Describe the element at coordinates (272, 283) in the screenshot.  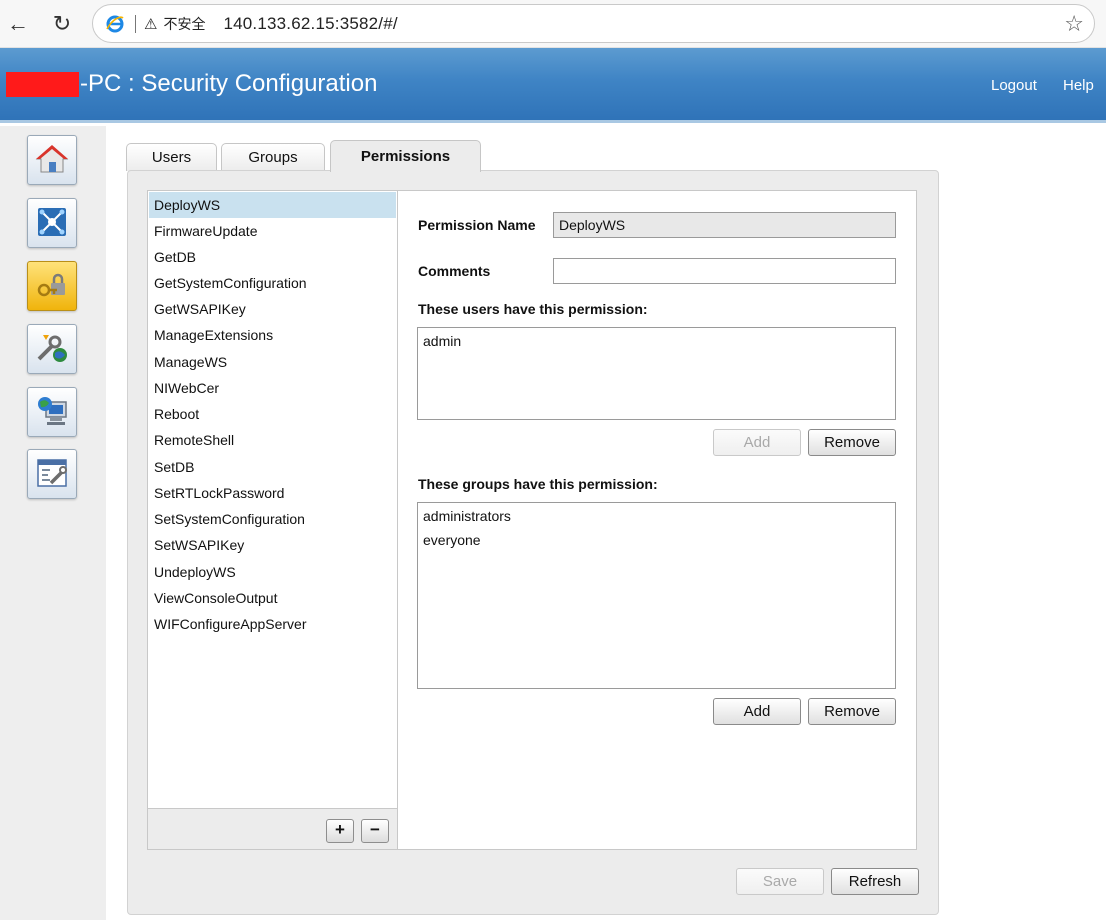
I see `list-item: GetSystemConfiguration` at that location.